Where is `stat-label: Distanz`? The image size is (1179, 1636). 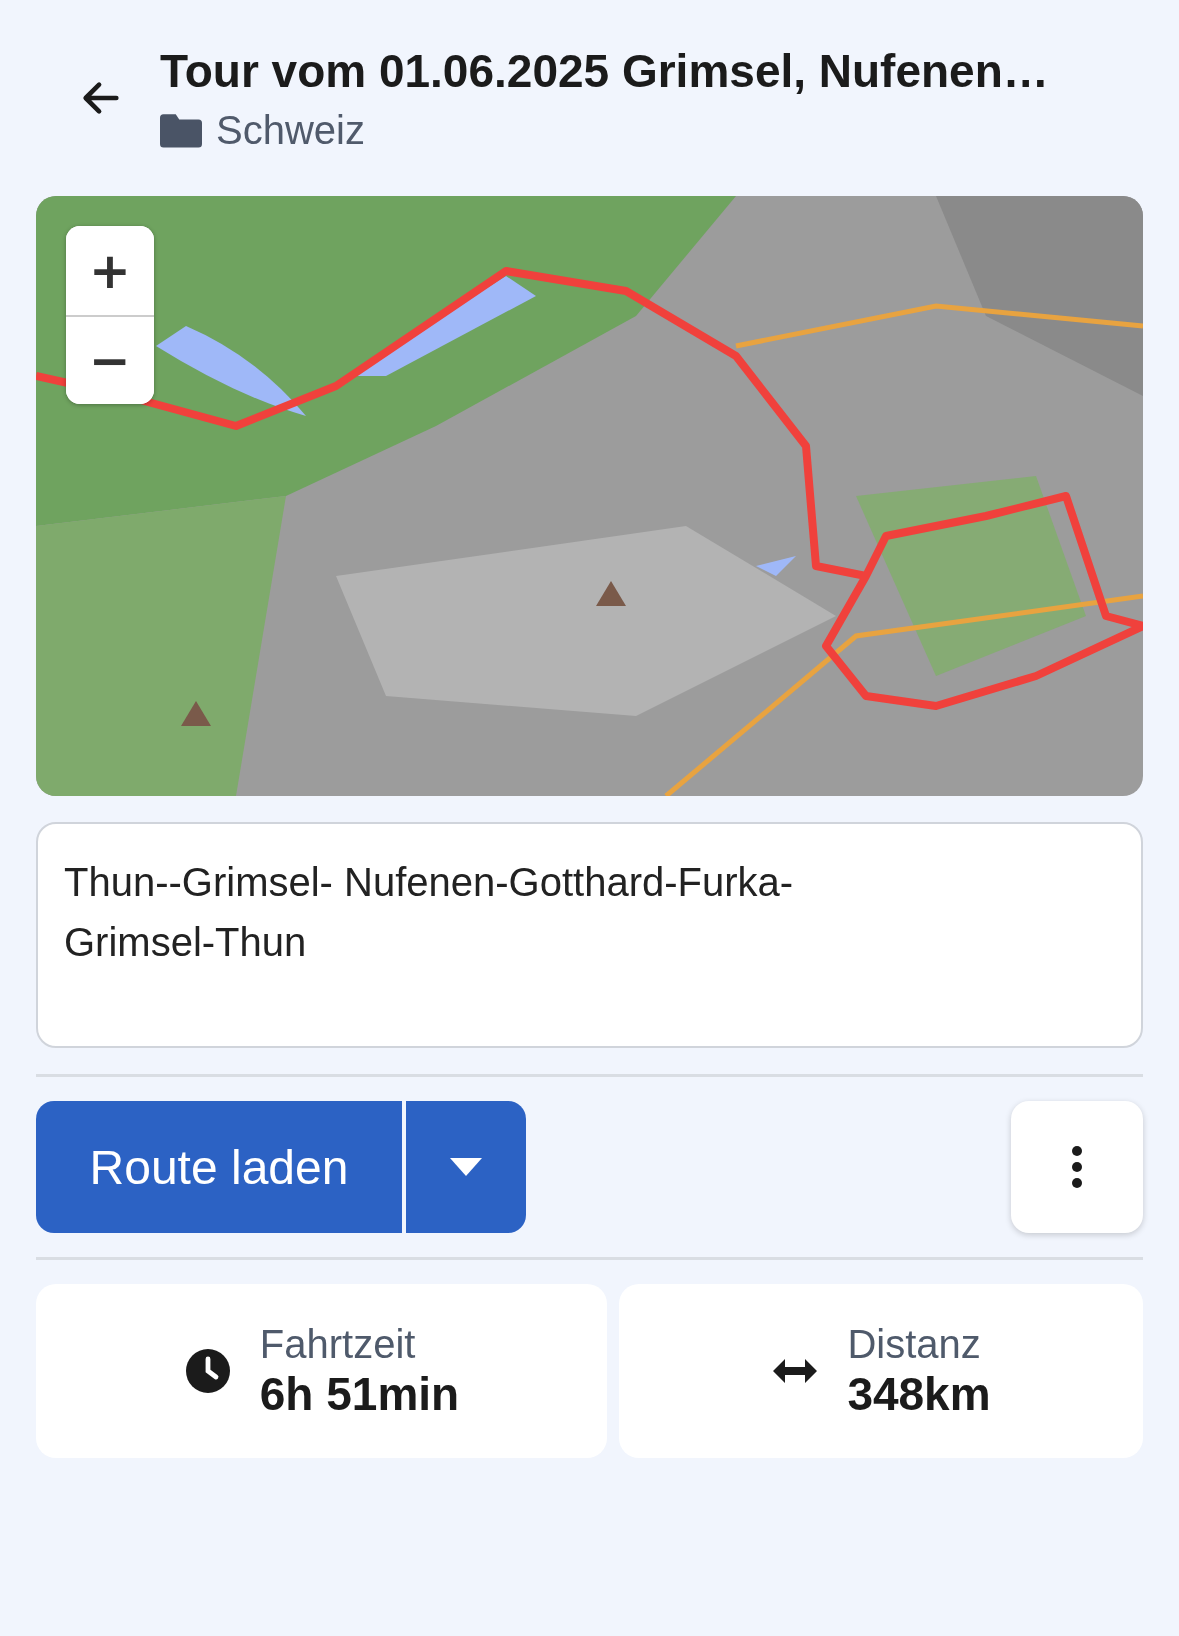
stat-label: Distanz is located at coordinates (914, 1344).